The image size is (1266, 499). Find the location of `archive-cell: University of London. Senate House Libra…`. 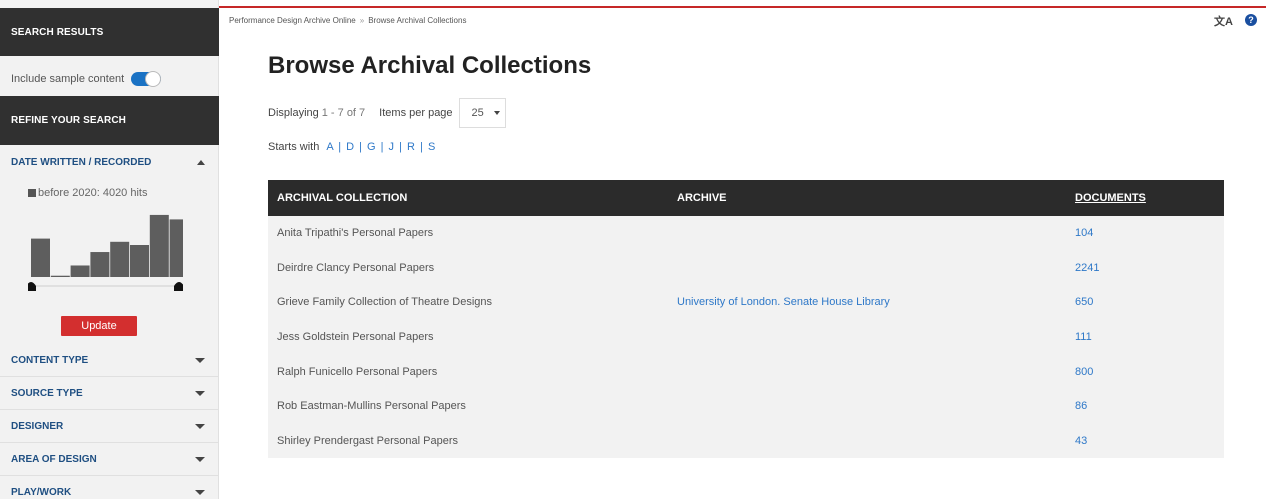

archive-cell: University of London. Senate House Libra… is located at coordinates (783, 302).